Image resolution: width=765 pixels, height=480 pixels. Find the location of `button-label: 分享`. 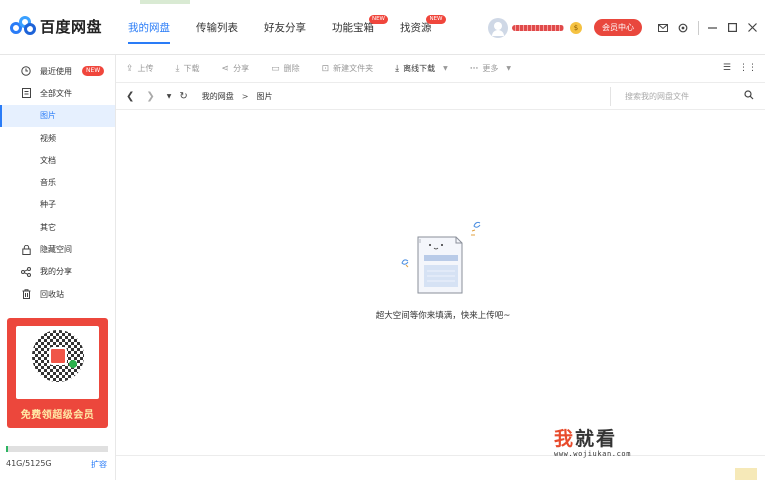

button-label: 分享 is located at coordinates (241, 68).